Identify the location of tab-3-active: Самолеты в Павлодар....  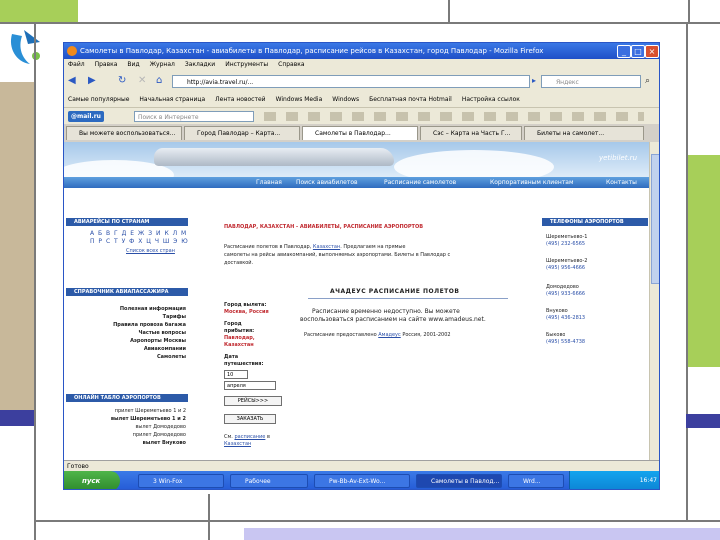
(360, 133).